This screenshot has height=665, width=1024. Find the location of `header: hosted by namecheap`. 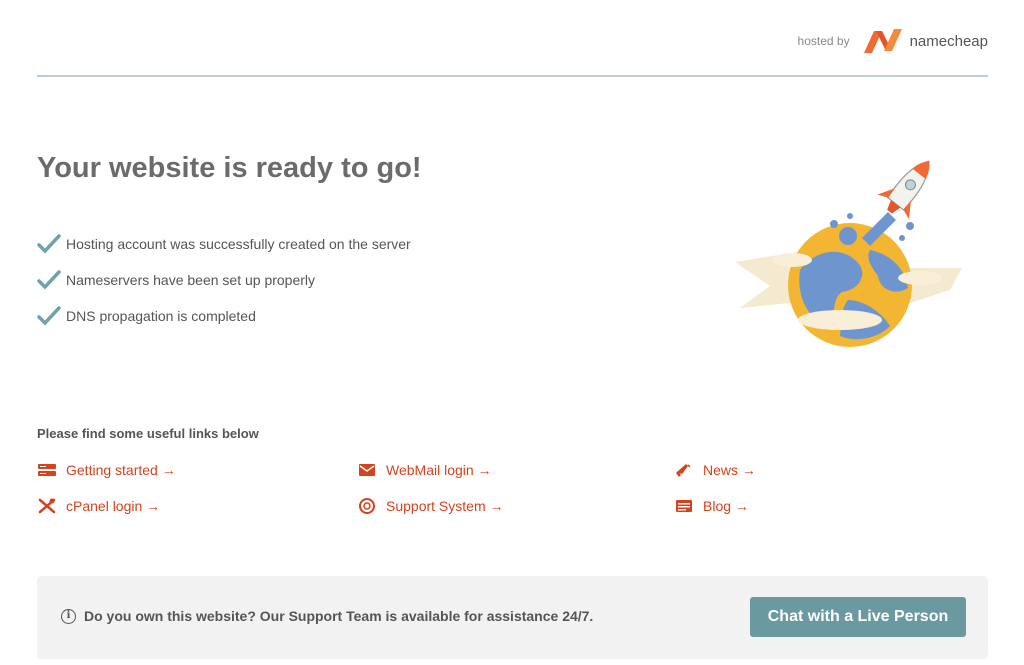

header: hosted by namecheap is located at coordinates (512, 38).